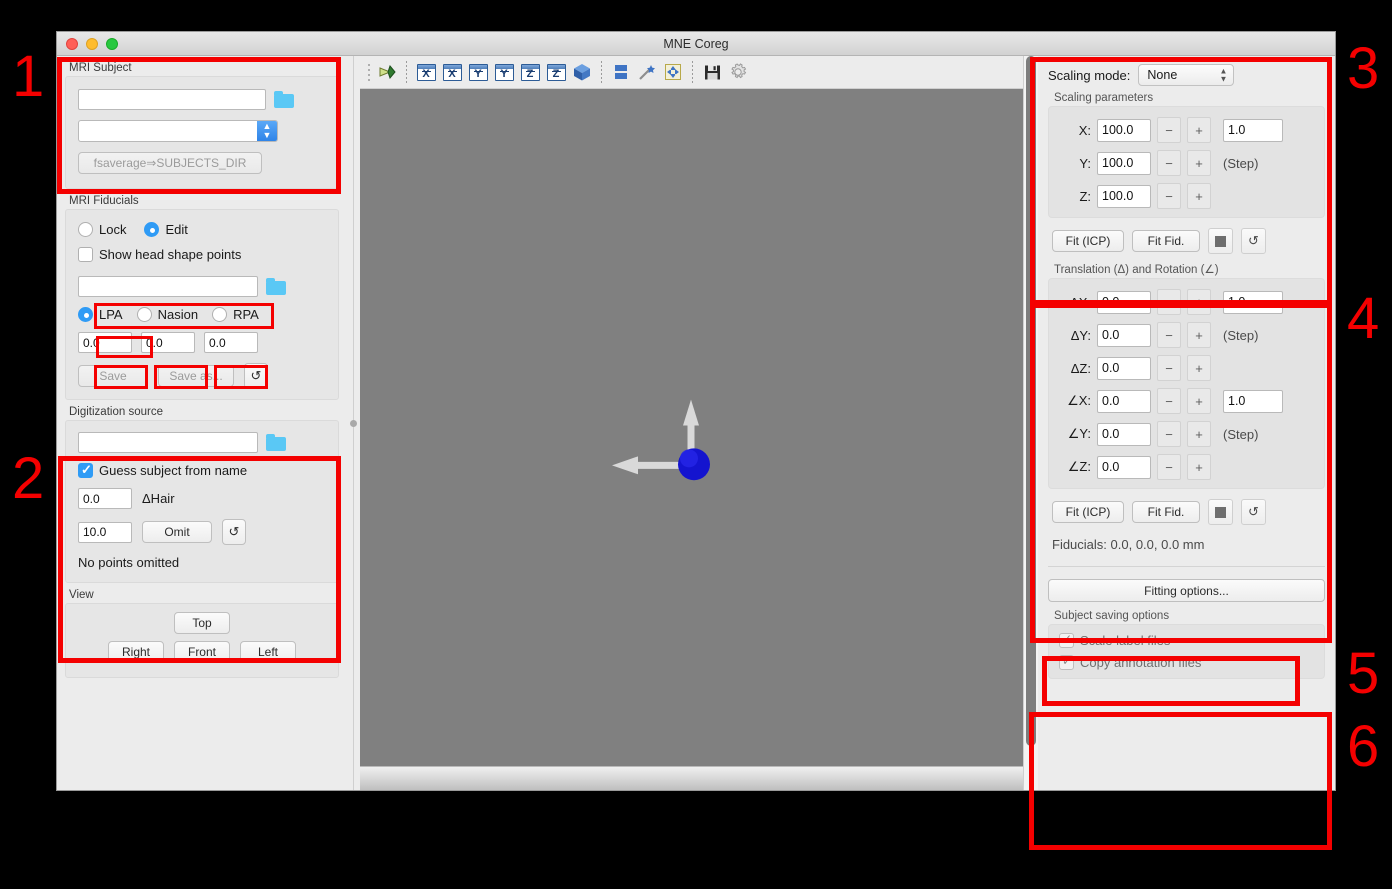 Image resolution: width=1392 pixels, height=889 pixels. What do you see at coordinates (1253, 302) in the screenshot?
I see `translation-step-input` at bounding box center [1253, 302].